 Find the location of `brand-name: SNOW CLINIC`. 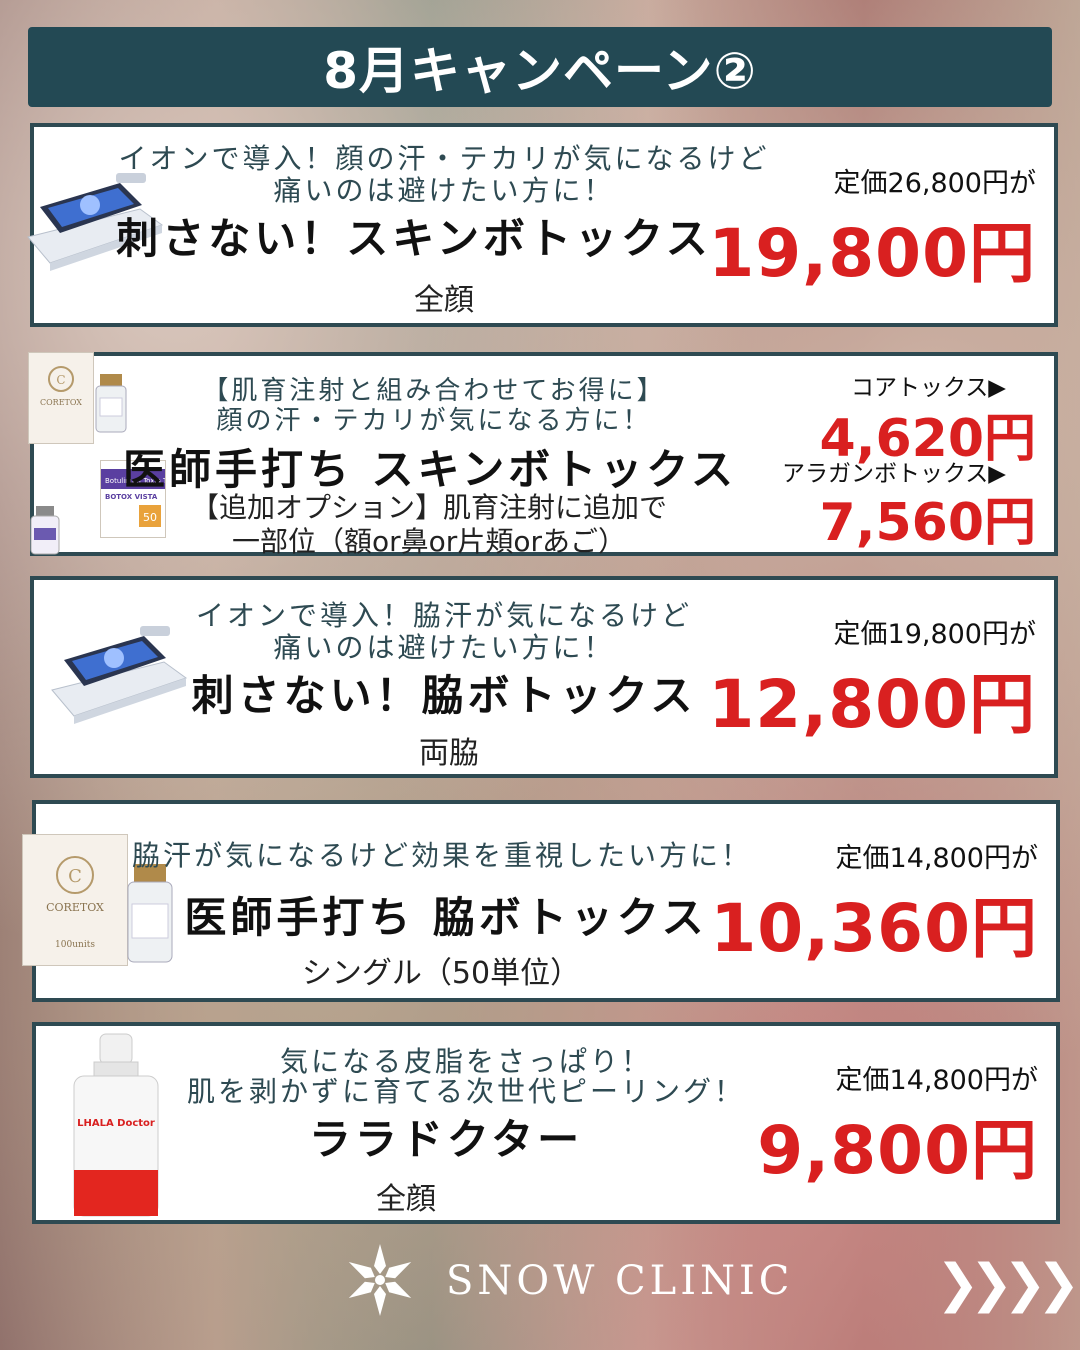

brand-name: SNOW CLINIC is located at coordinates (620, 1281).